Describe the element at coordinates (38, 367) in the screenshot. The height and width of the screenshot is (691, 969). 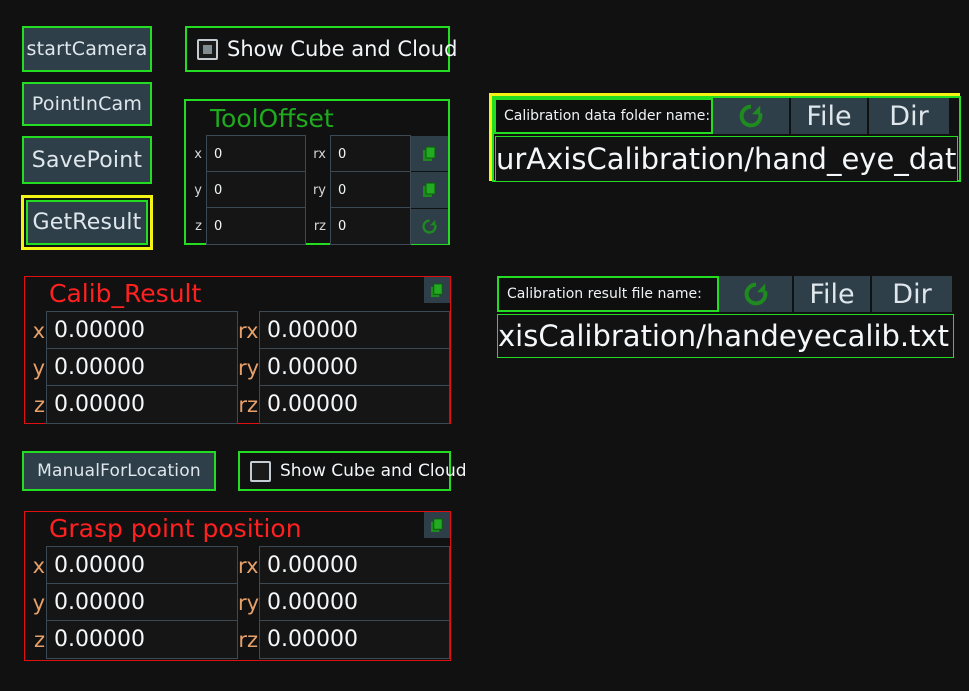
I see `calib-result-tag-y: y` at that location.